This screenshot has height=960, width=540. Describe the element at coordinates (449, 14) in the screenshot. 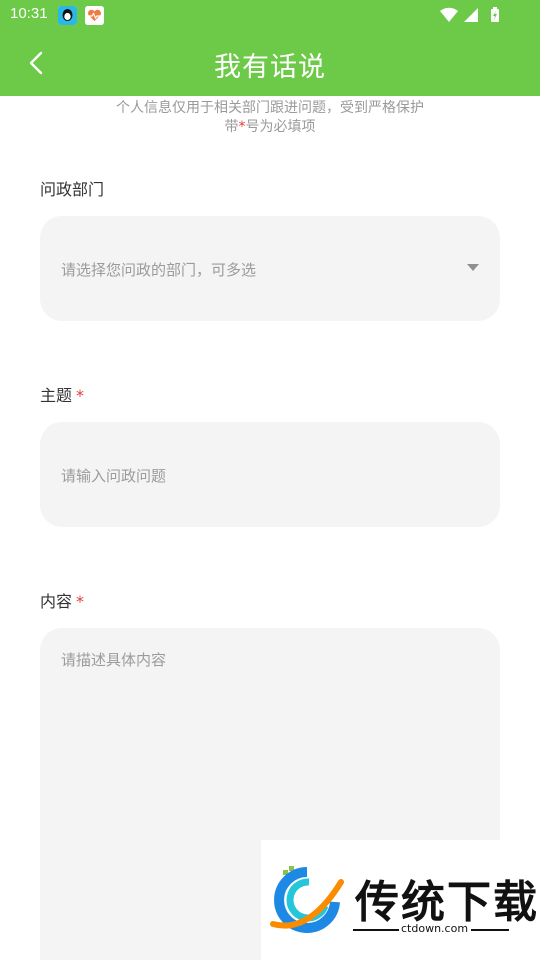

I see `wifi-icon` at that location.